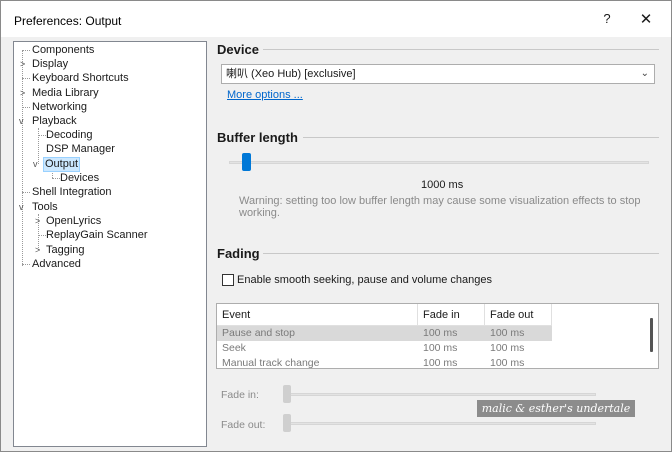 The height and width of the screenshot is (452, 672). Describe the element at coordinates (63, 50) in the screenshot. I see `tree-item-label: Components` at that location.